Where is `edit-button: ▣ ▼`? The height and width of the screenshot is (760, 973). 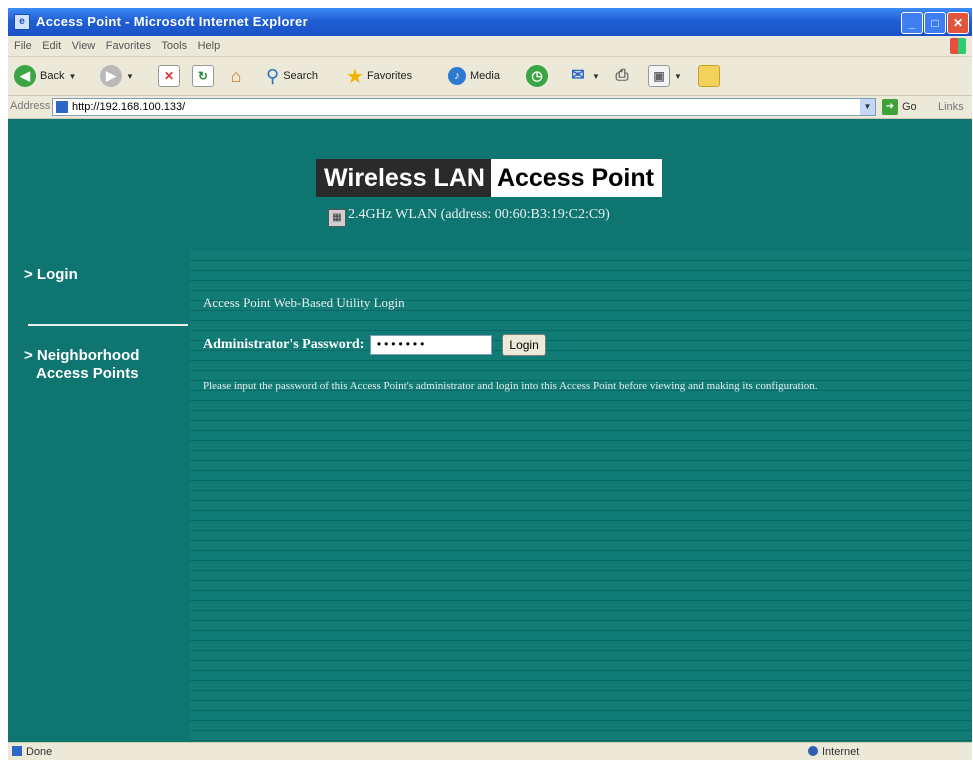
edit-button: ▣ ▼ is located at coordinates (665, 76).